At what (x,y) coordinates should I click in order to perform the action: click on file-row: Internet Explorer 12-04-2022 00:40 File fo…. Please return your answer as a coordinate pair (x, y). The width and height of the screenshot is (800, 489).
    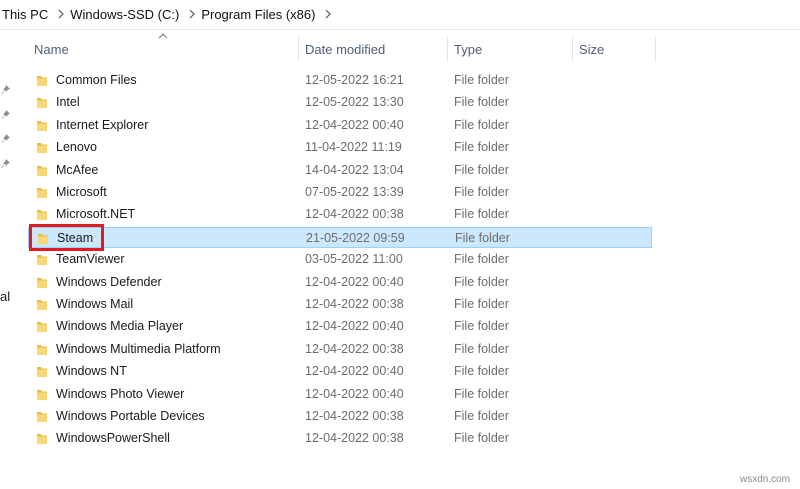
    Looking at the image, I should click on (340, 125).